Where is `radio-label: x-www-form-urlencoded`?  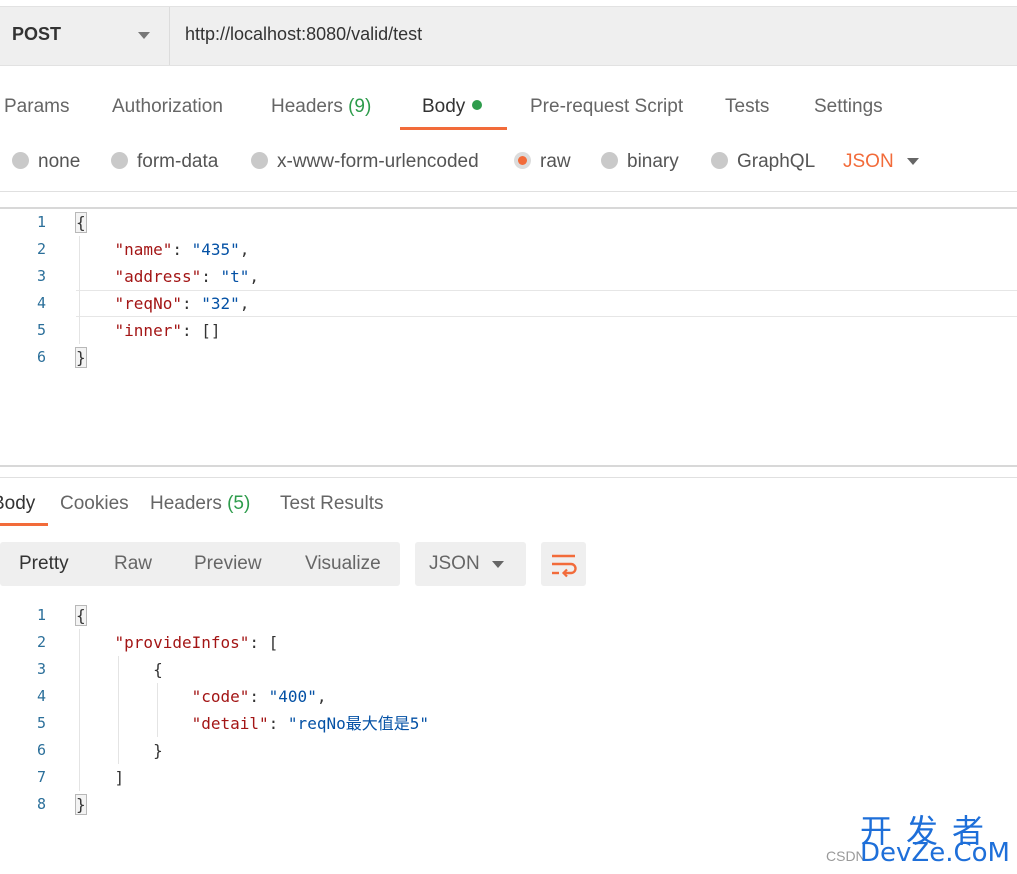
radio-label: x-www-form-urlencoded is located at coordinates (378, 161).